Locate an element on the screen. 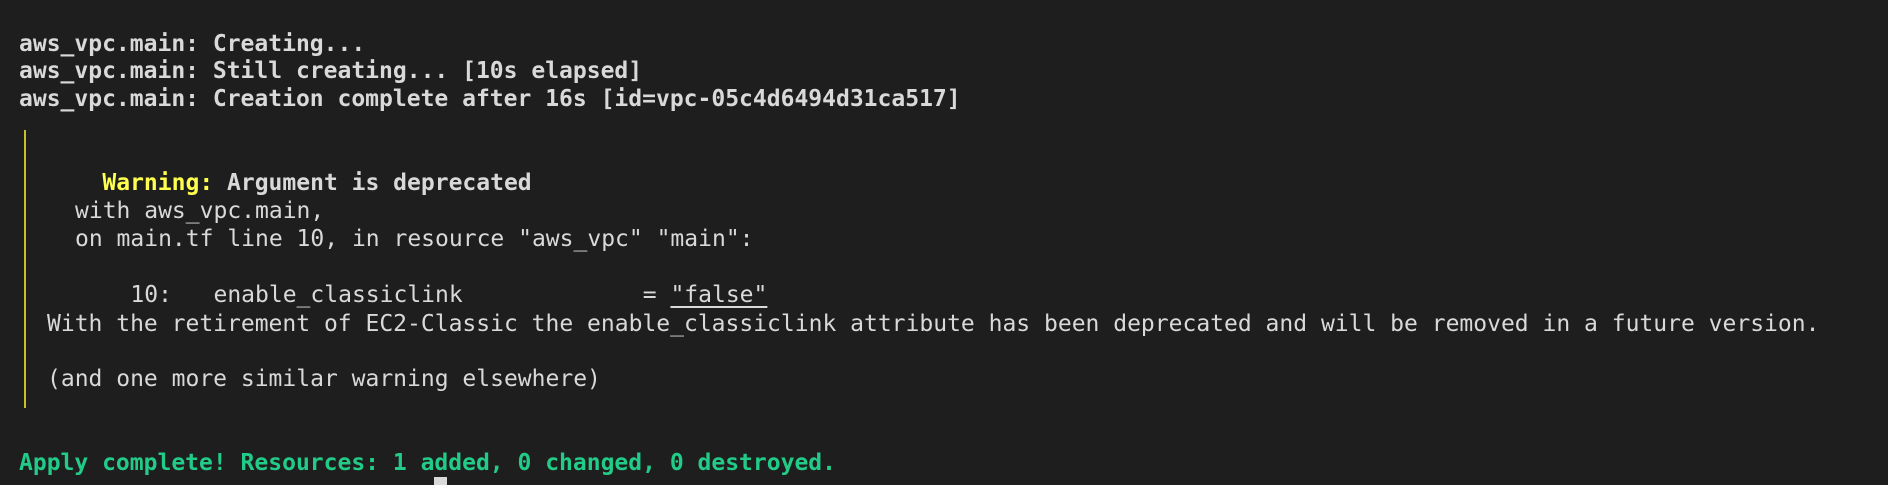 This screenshot has width=1888, height=485. warning-with-line: with aws_vpc.main, is located at coordinates (200, 211).